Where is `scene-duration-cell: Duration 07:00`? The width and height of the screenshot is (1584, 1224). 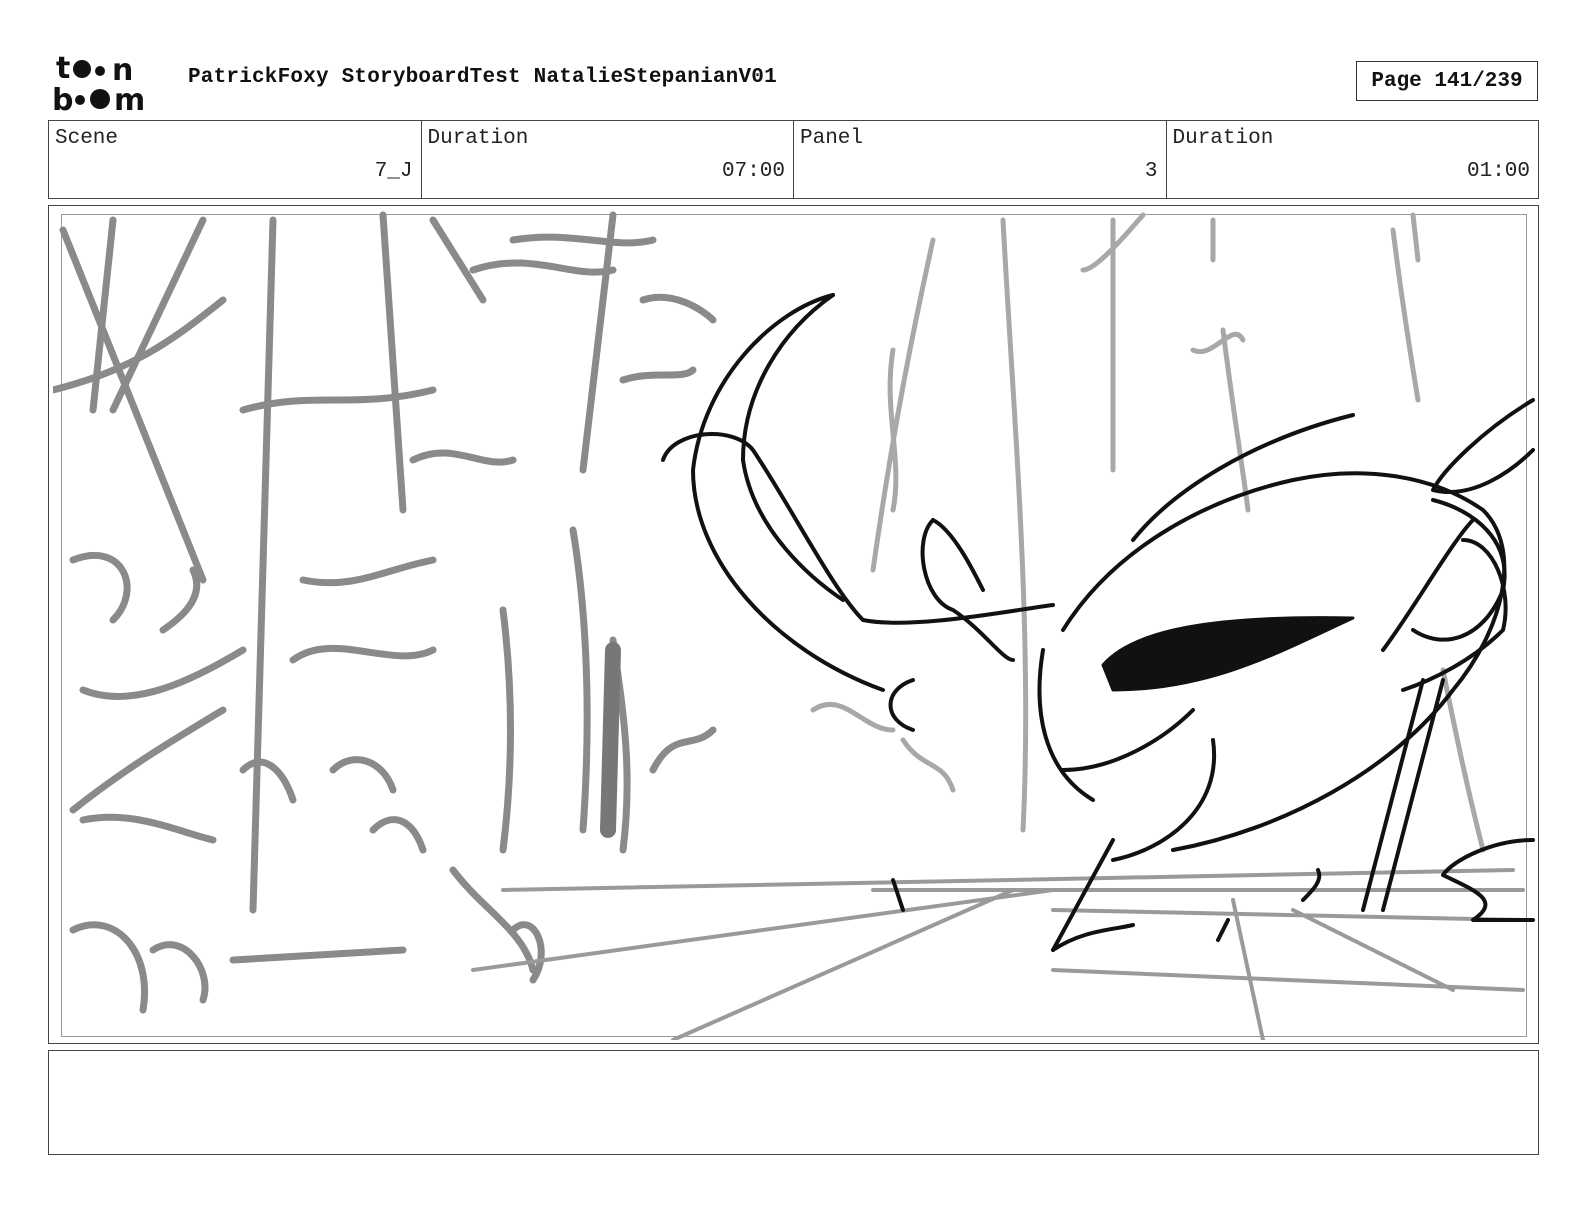
scene-duration-cell: Duration 07:00 is located at coordinates (608, 159).